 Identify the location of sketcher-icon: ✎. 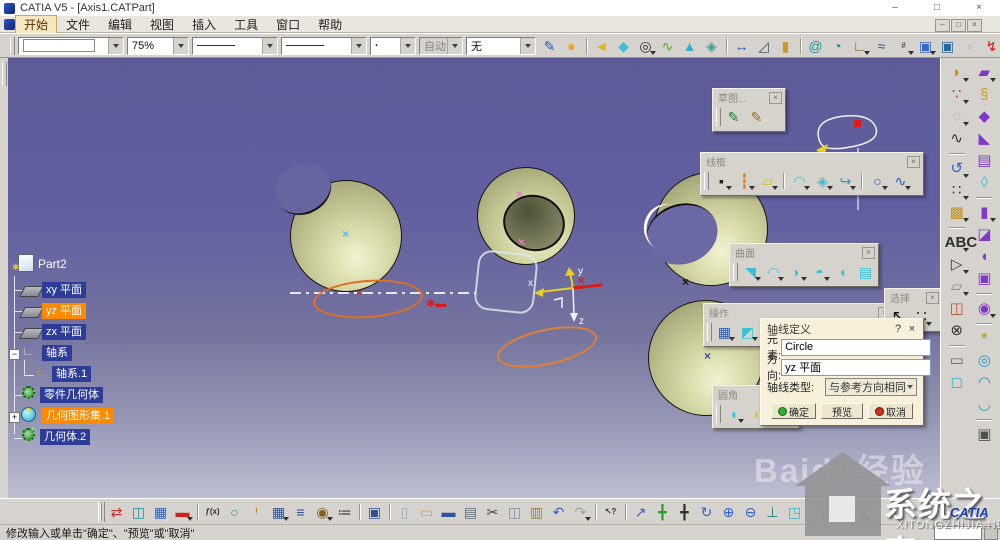
(733, 117).